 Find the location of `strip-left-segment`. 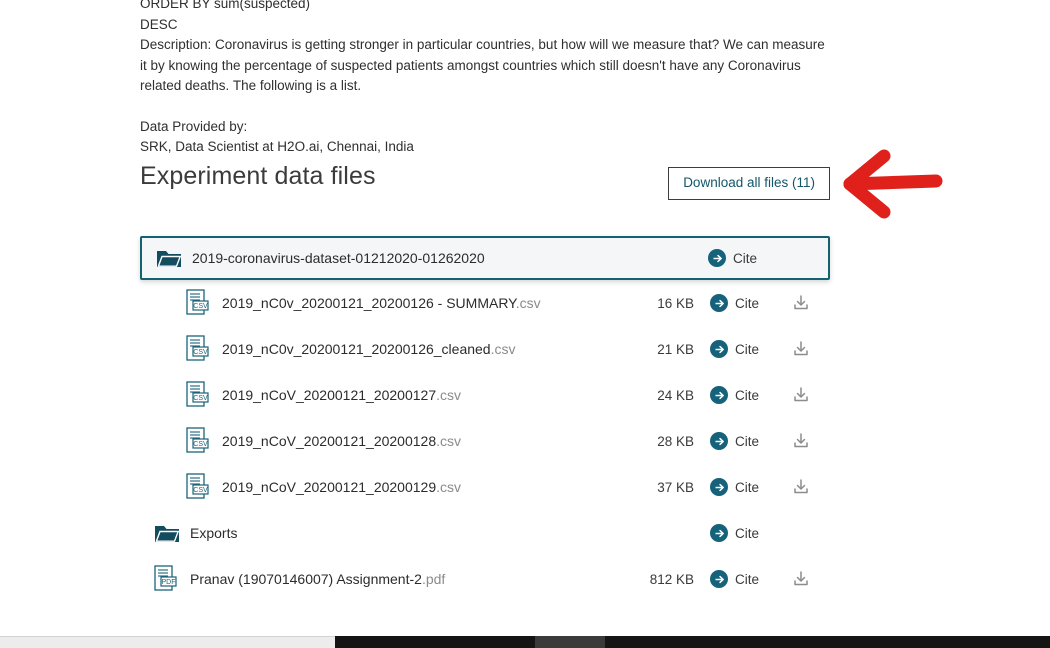

strip-left-segment is located at coordinates (167, 642).